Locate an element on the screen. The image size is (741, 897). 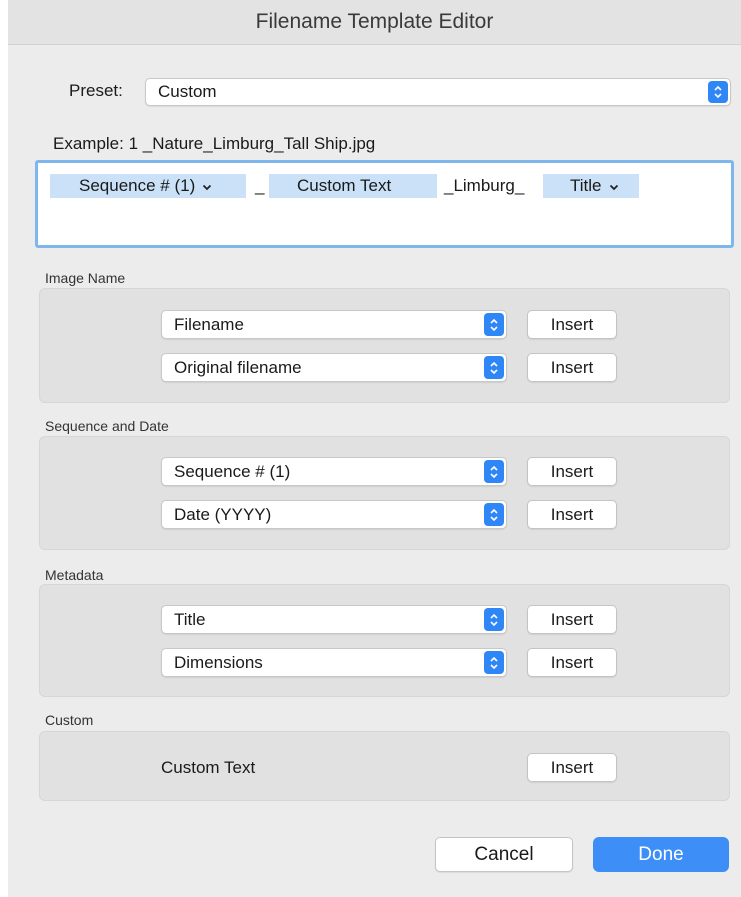
section-label-custom: Custom is located at coordinates (69, 720).